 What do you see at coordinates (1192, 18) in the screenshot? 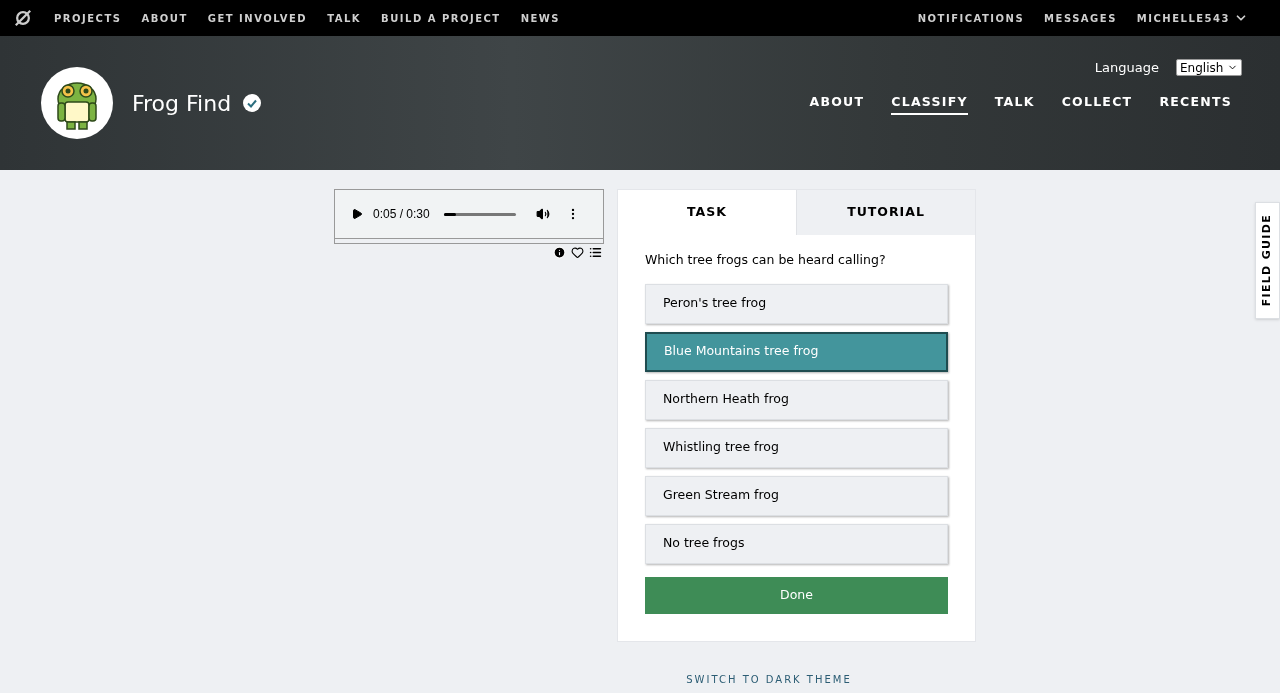
I see `user-menu-button: MICHELLE543` at bounding box center [1192, 18].